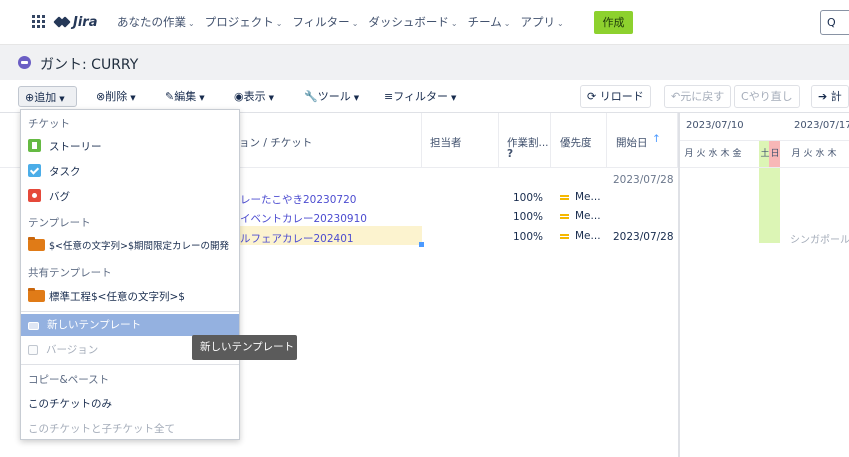  What do you see at coordinates (24, 62) in the screenshot?
I see `gantt-icon` at bounding box center [24, 62].